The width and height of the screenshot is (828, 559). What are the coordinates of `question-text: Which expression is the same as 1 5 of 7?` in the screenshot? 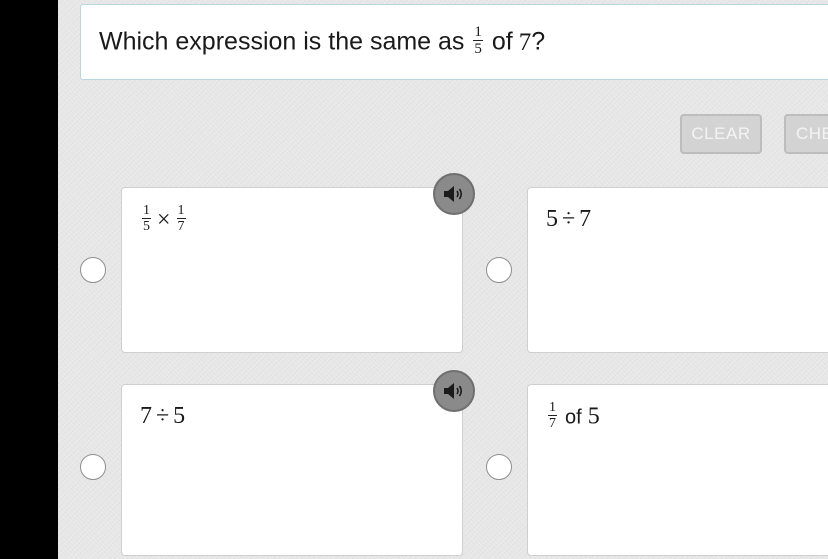 It's located at (322, 42).